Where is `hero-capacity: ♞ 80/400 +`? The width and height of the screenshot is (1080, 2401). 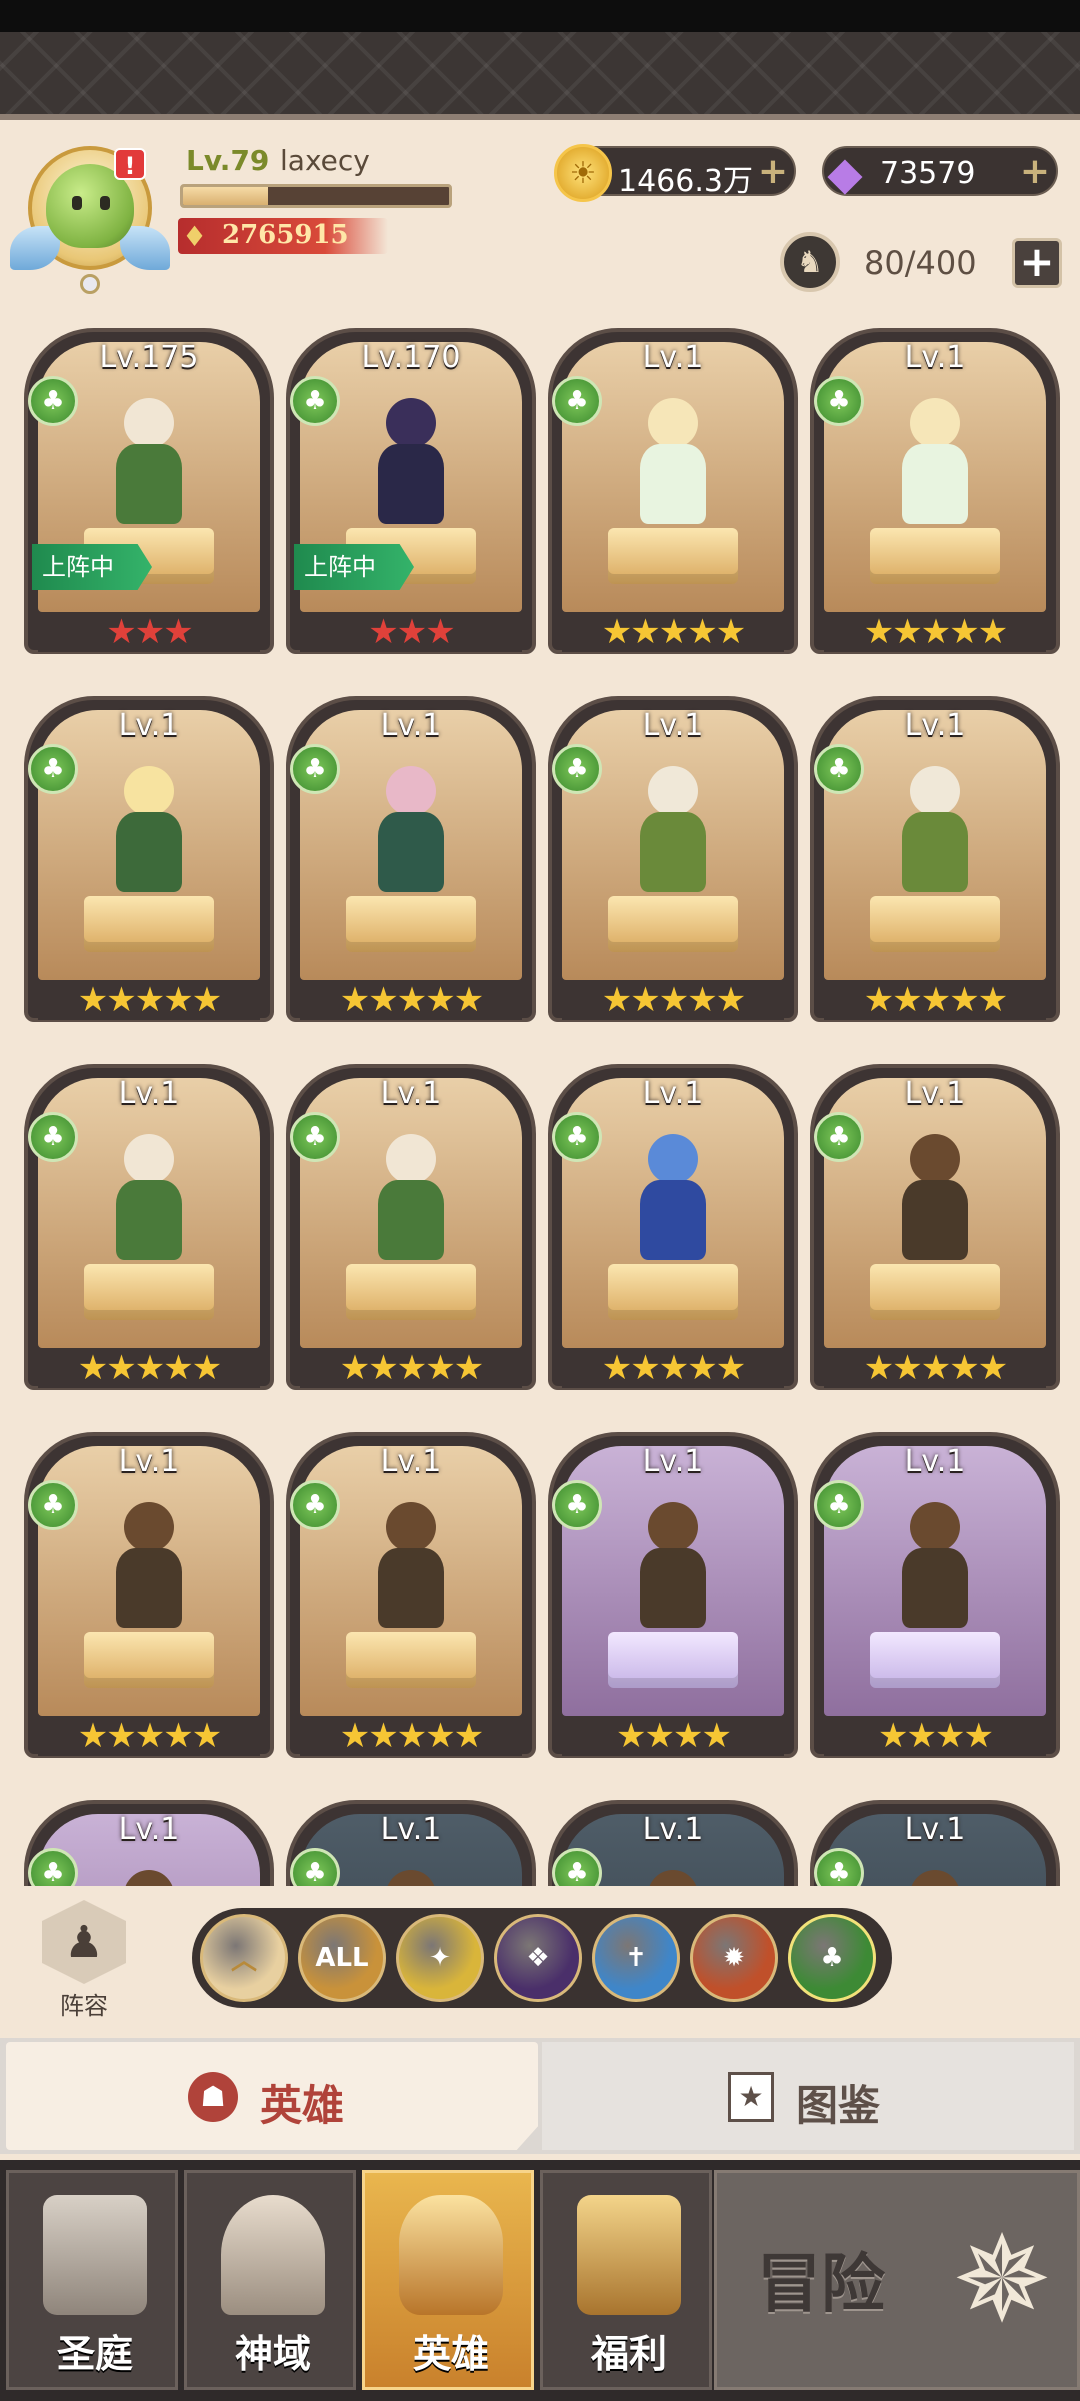 hero-capacity: ♞ 80/400 + is located at coordinates (925, 262).